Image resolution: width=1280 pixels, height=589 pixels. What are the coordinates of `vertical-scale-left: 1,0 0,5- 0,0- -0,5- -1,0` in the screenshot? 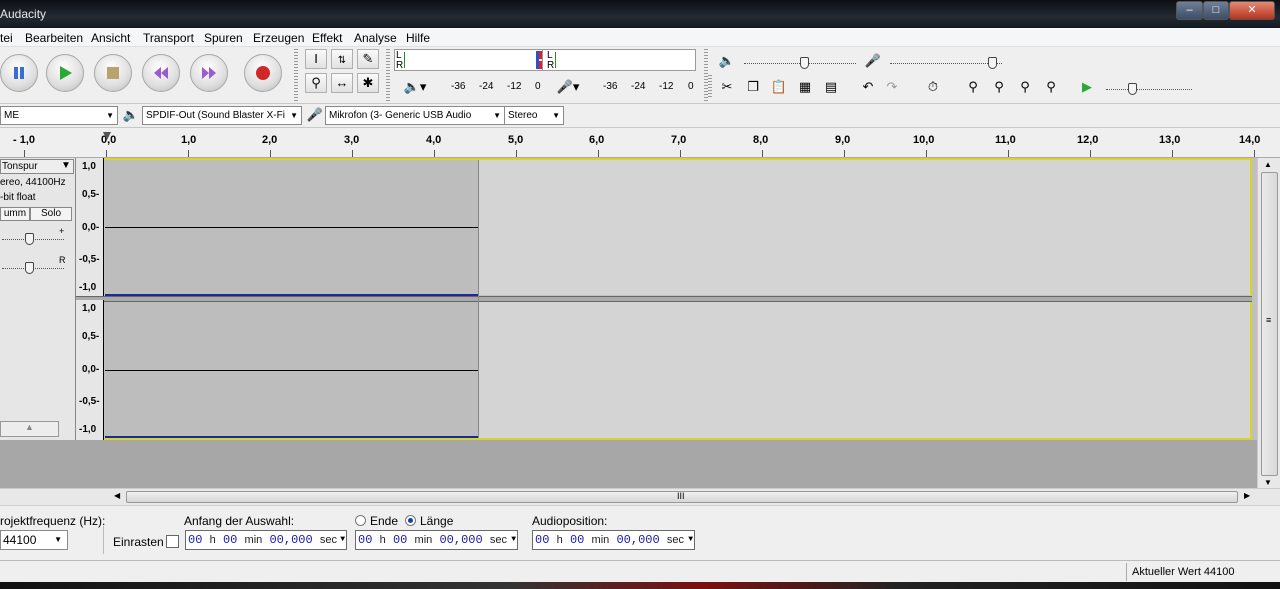 It's located at (90, 227).